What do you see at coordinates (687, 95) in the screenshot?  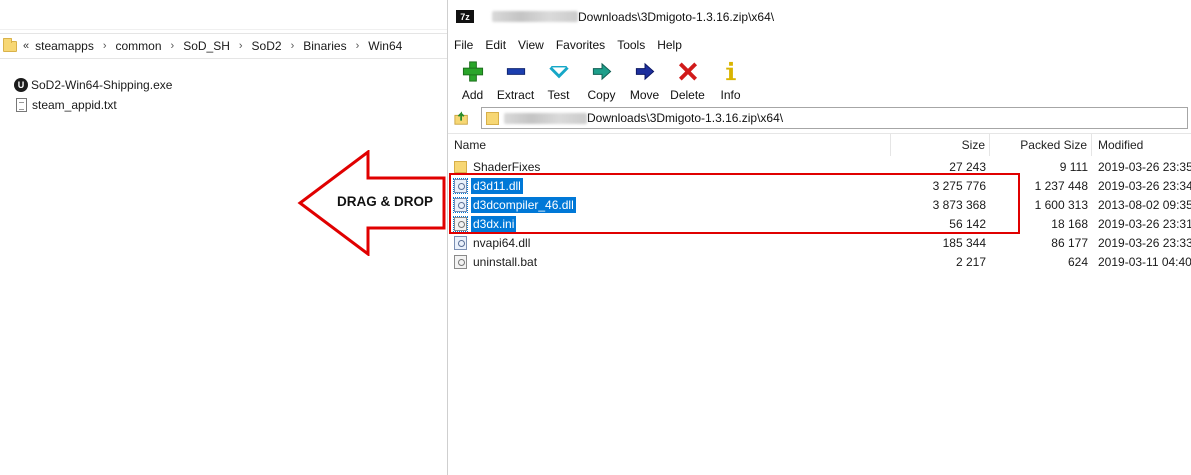 I see `delete-label: Delete` at bounding box center [687, 95].